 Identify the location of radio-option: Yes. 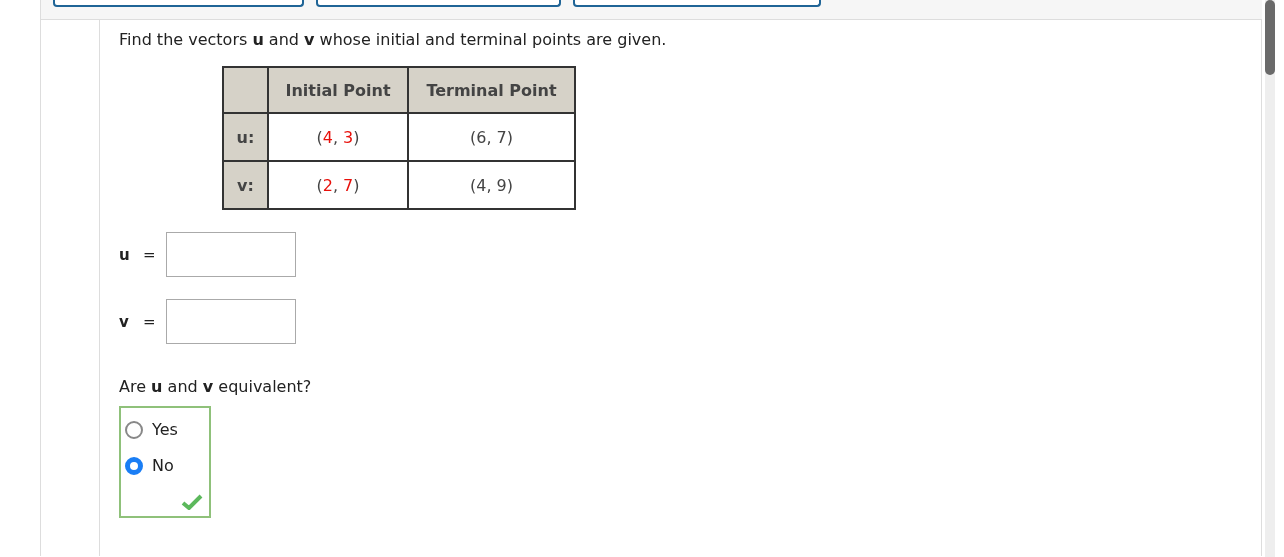
(151, 429).